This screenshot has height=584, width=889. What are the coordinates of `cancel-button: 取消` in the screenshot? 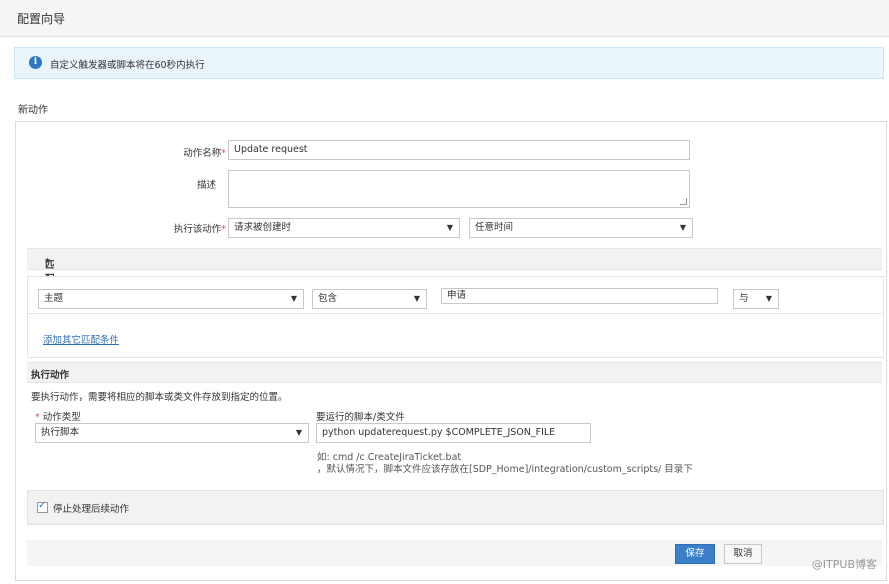 It's located at (743, 554).